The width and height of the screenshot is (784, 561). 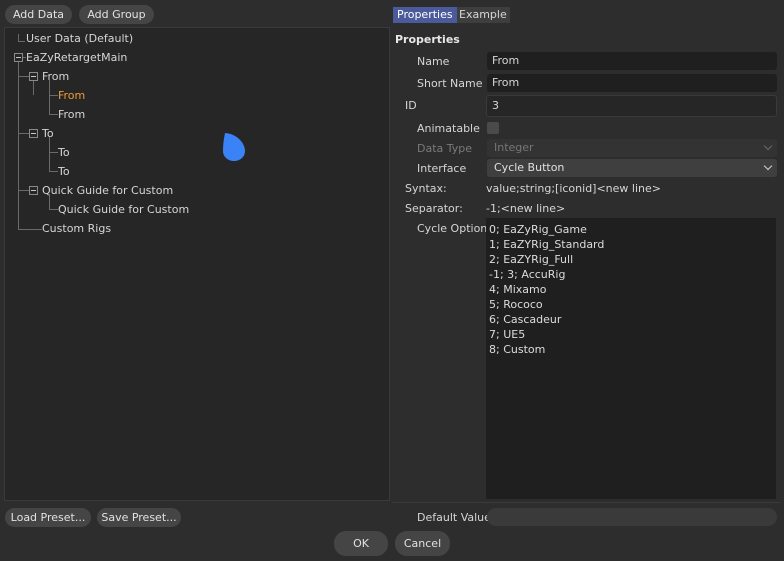 I want to click on interface-label: Interface, so click(x=442, y=168).